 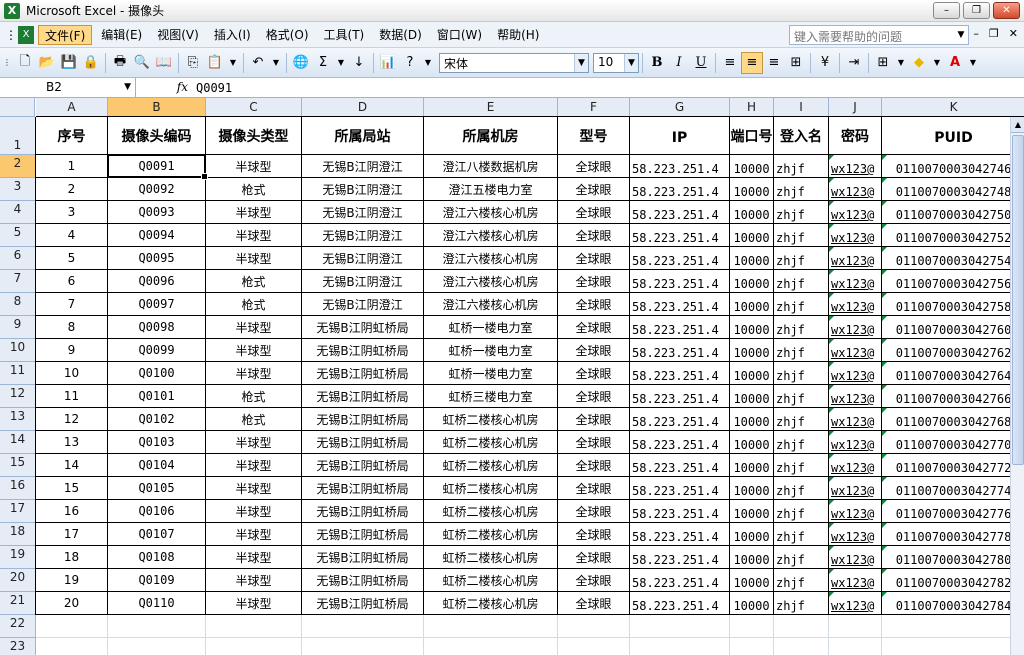 I want to click on table-cell: 1, so click(x=72, y=166).